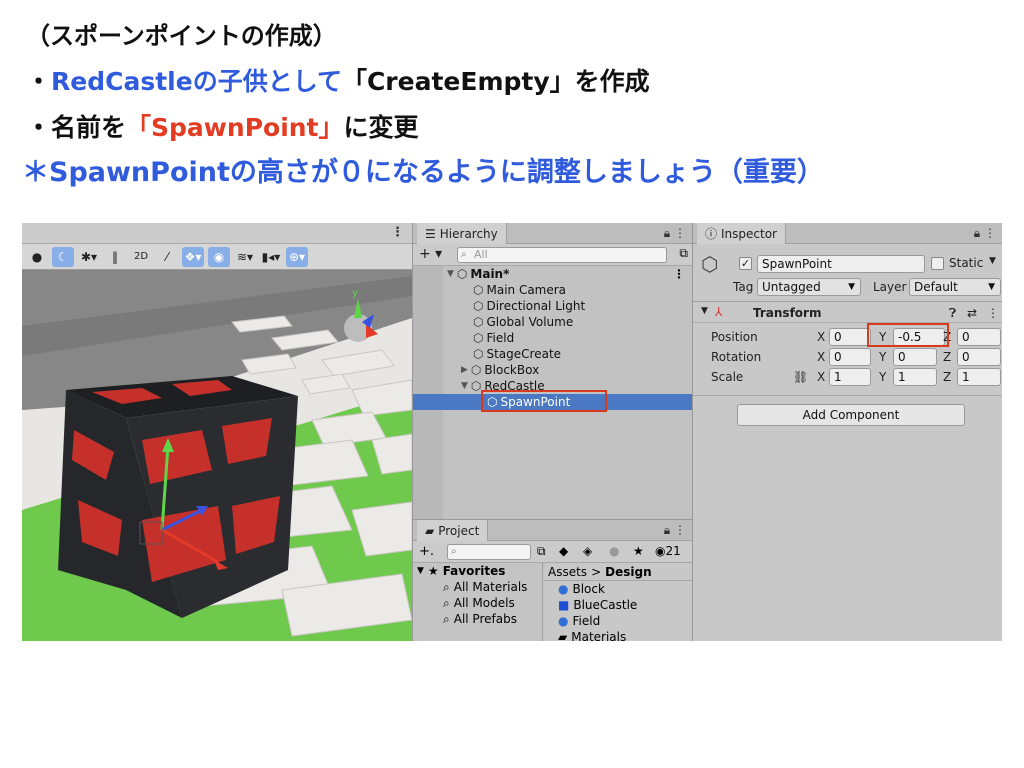 The width and height of the screenshot is (1024, 768). Describe the element at coordinates (850, 337) in the screenshot. I see `position-x-field: 0` at that location.